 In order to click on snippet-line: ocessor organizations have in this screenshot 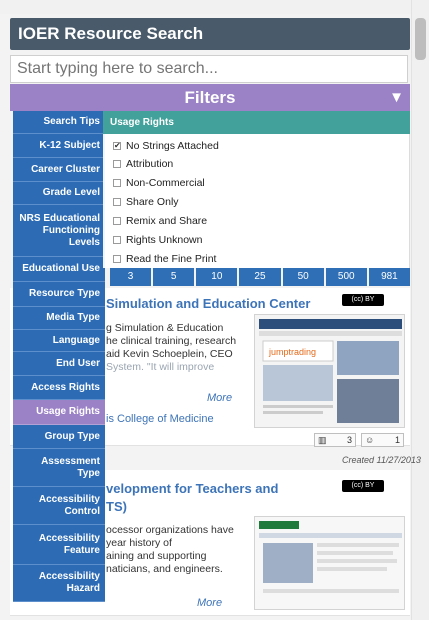, I will do `click(170, 530)`.